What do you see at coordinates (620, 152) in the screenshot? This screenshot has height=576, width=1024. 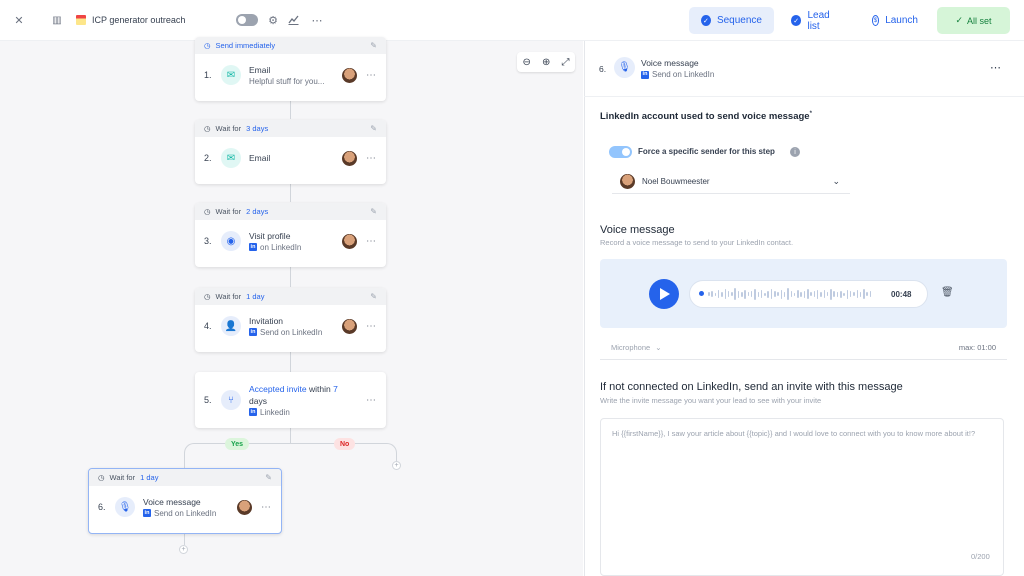 I see `force-sender-toggle` at bounding box center [620, 152].